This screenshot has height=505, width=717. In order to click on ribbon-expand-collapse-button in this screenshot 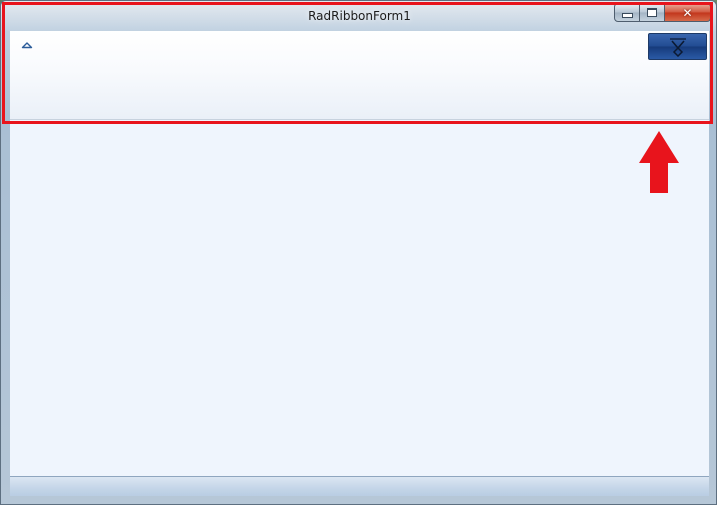, I will do `click(27, 45)`.